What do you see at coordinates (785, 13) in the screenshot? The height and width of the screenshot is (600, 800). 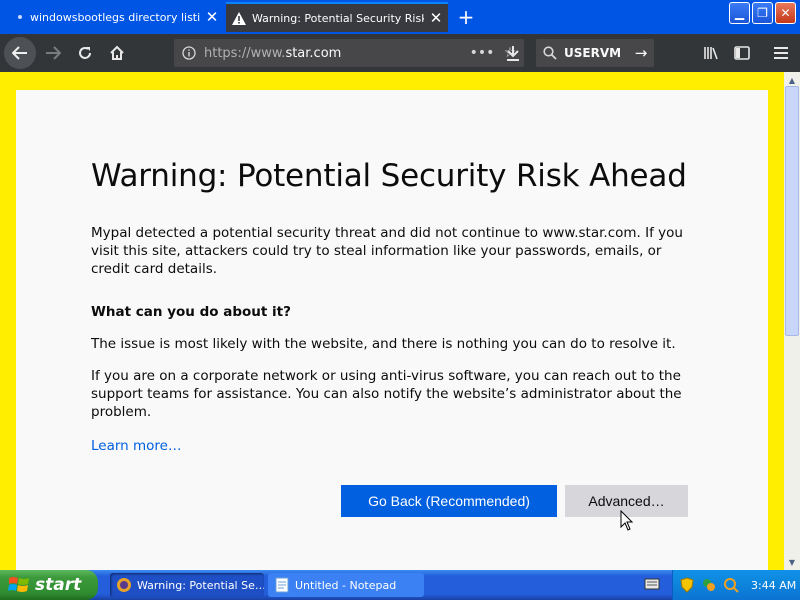 I see `close-window-button: ✕` at bounding box center [785, 13].